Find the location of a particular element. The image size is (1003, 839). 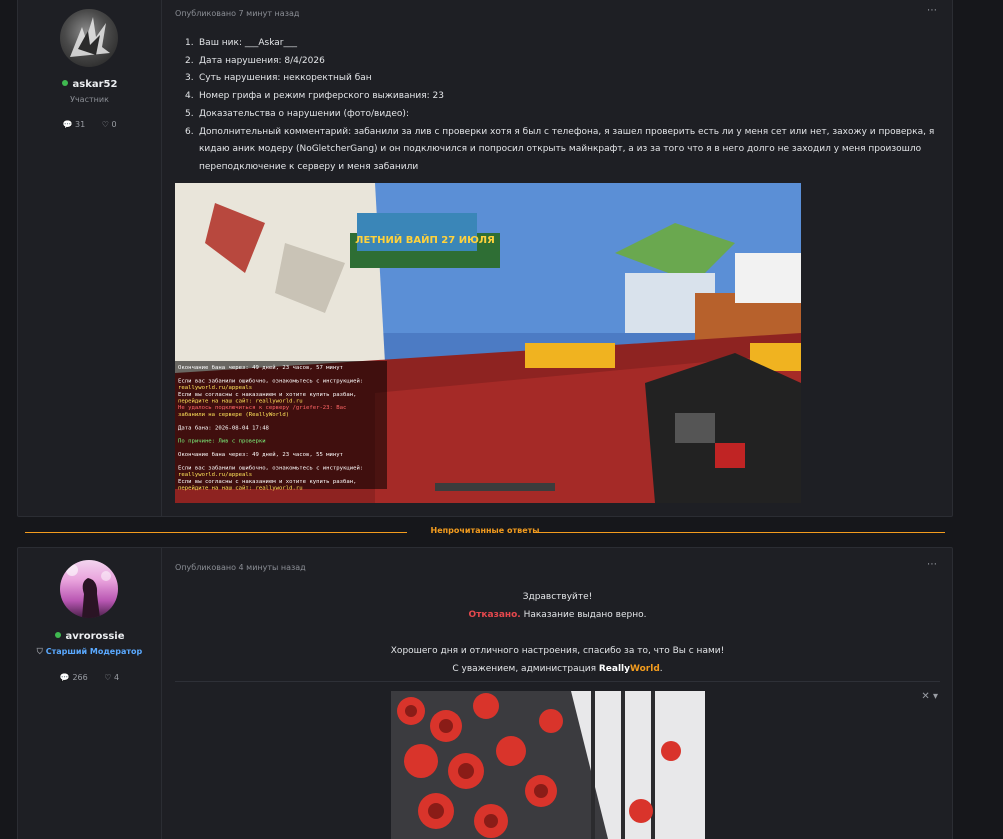

appeal-item: 2. Дата нарушения: 8/4/2026 is located at coordinates (255, 60).